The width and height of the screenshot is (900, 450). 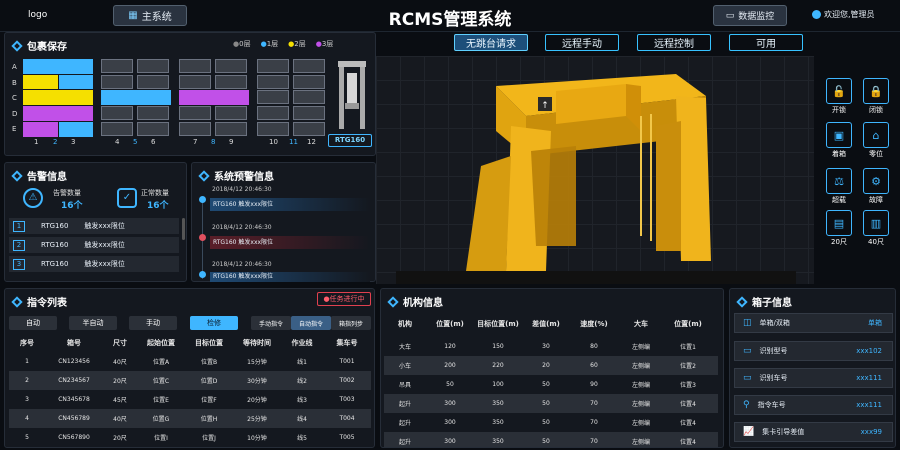 I want to click on cell: 位置4, so click(x=688, y=423).